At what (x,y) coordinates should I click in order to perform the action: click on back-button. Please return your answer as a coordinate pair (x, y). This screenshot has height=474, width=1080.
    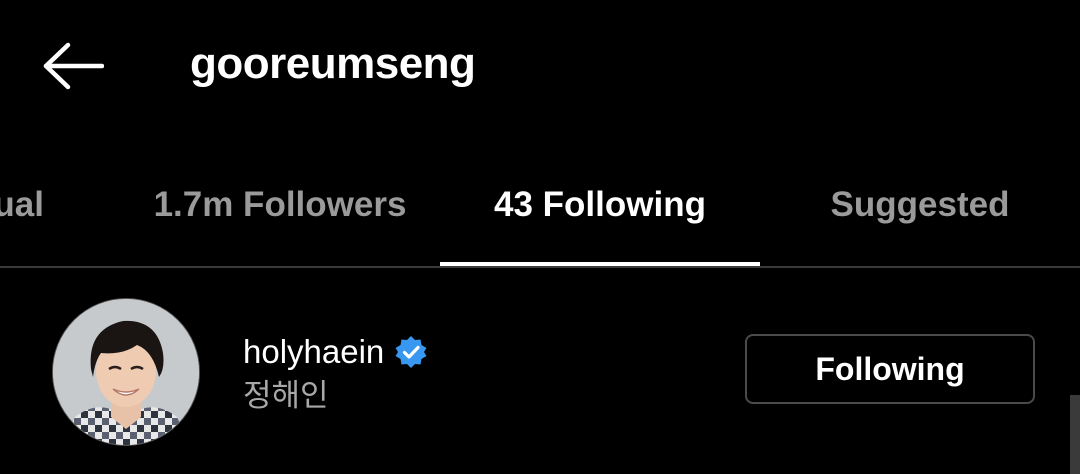
    Looking at the image, I should click on (73, 66).